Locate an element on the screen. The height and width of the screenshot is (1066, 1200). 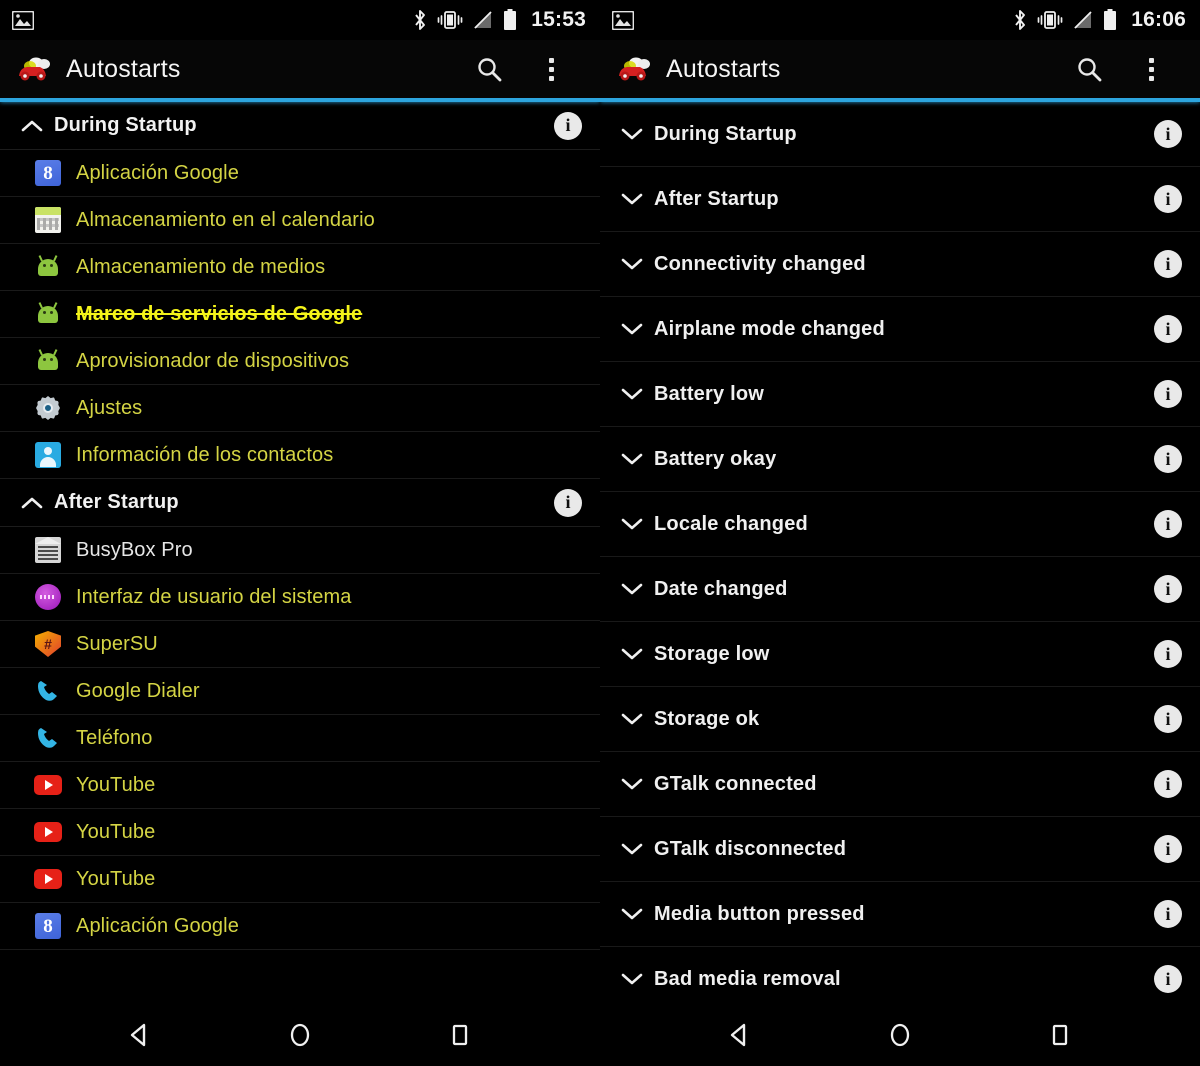
list-item: Teléfono is located at coordinates (300, 738).